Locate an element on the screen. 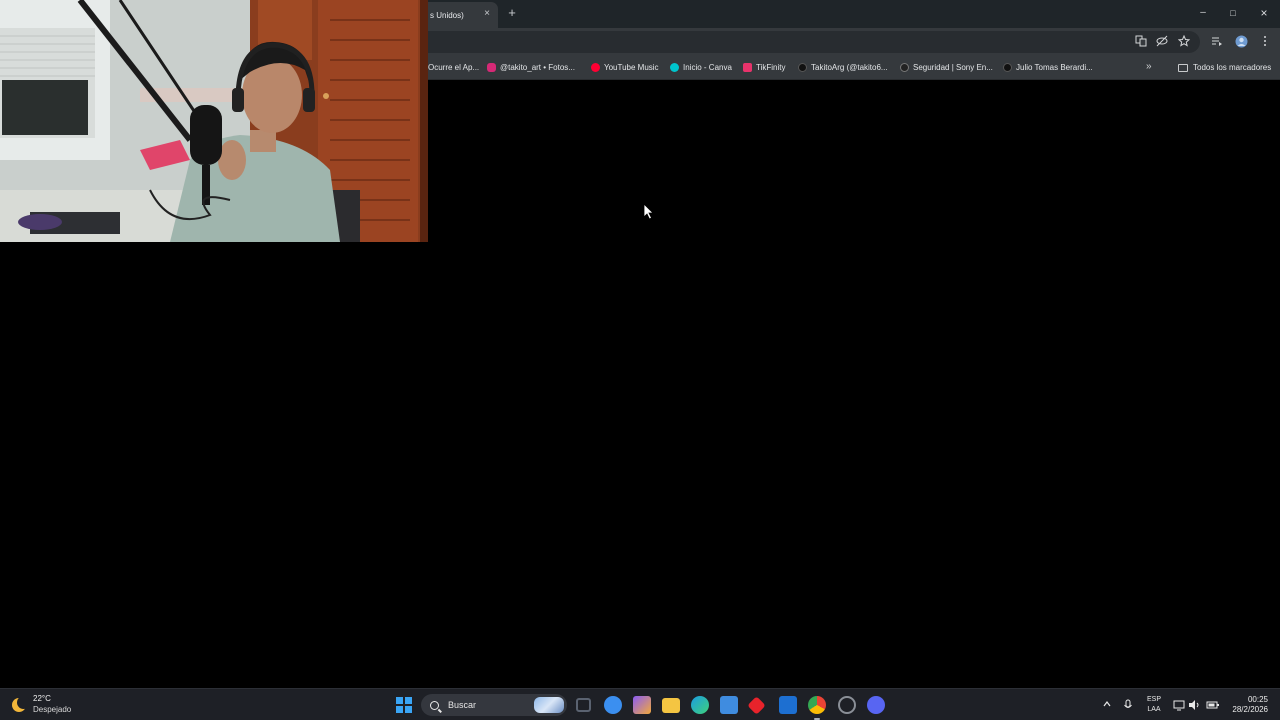 Image resolution: width=1280 pixels, height=720 pixels. search-label: Buscar is located at coordinates (462, 705).